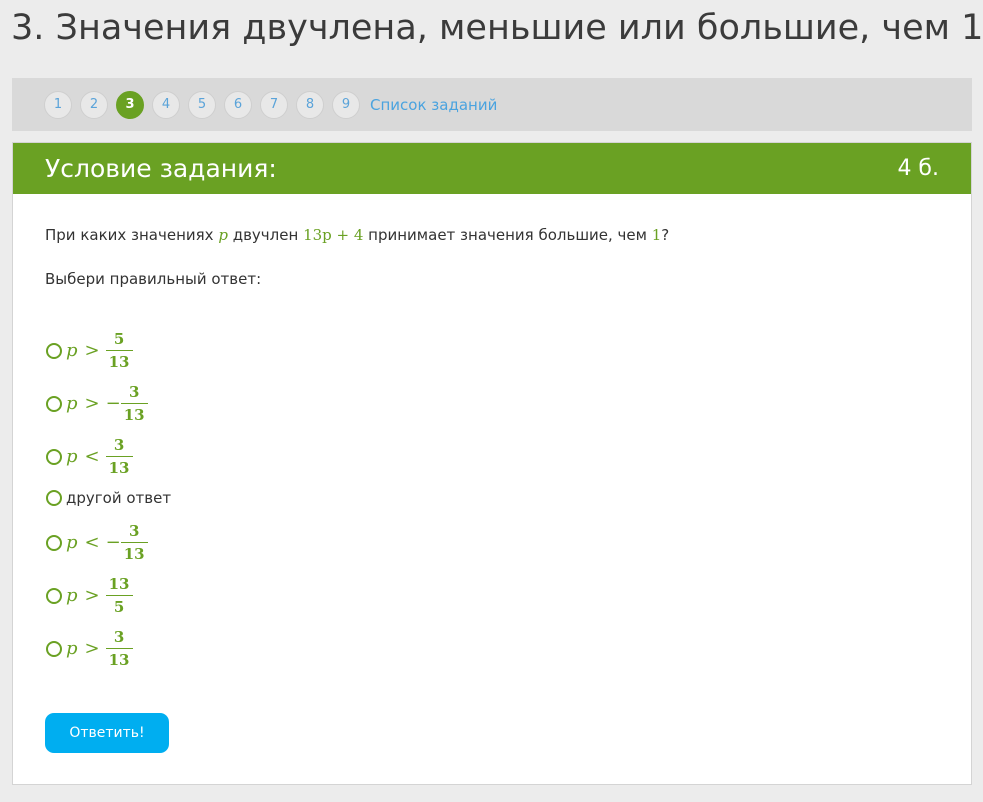 Image resolution: width=983 pixels, height=802 pixels. I want to click on answer-option-5: p < − 3 13, so click(97, 542).